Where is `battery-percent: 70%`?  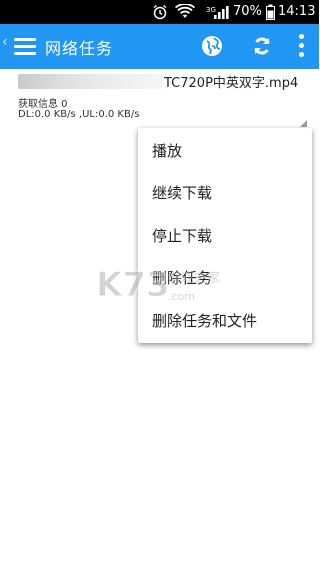
battery-percent: 70% is located at coordinates (247, 11).